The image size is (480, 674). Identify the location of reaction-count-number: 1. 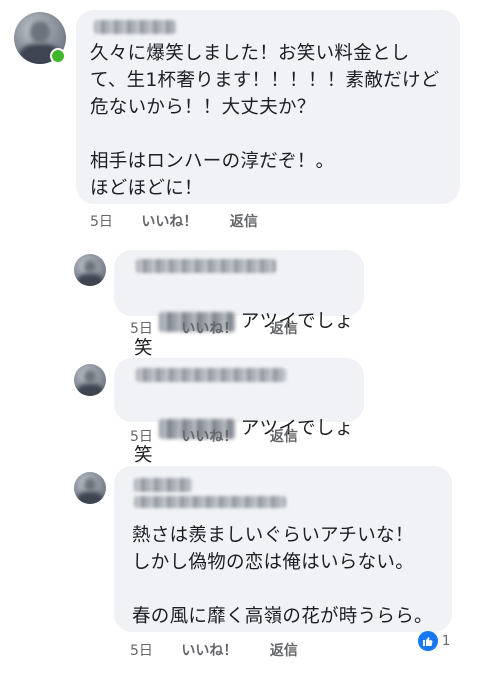
(446, 641).